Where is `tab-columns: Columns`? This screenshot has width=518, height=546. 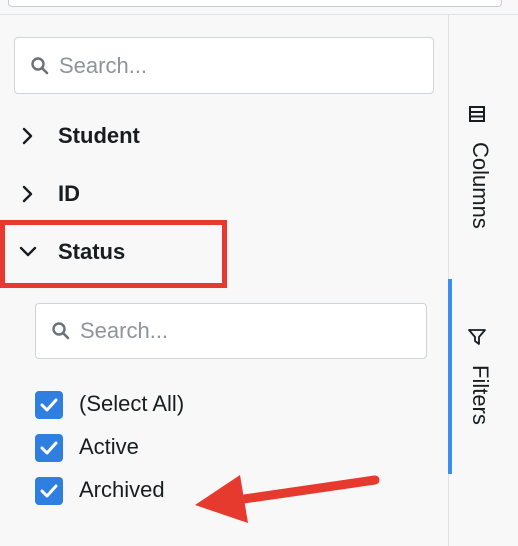 tab-columns: Columns is located at coordinates (483, 175).